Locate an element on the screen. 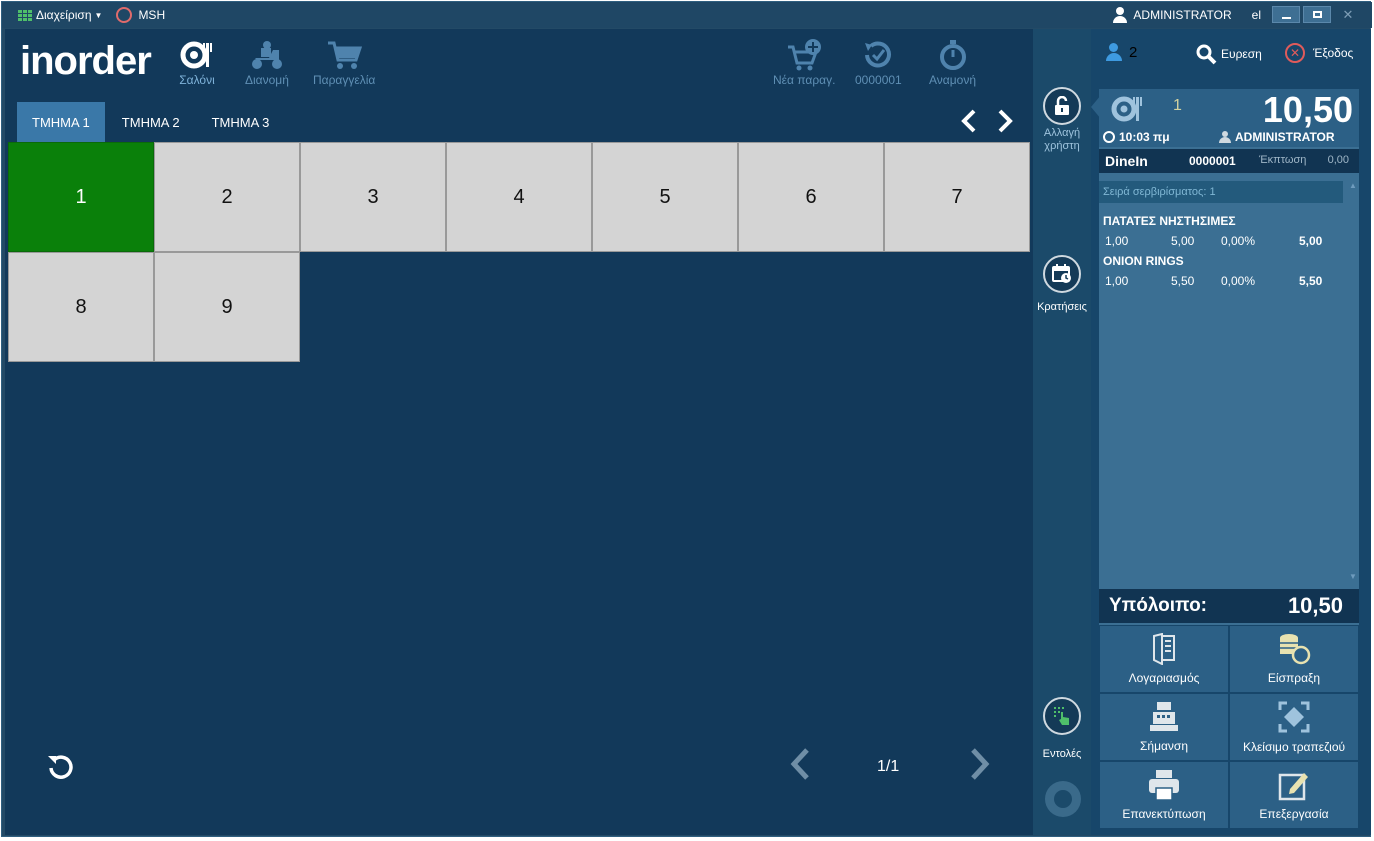 The width and height of the screenshot is (1374, 841). stopwatch-icon is located at coordinates (953, 55).